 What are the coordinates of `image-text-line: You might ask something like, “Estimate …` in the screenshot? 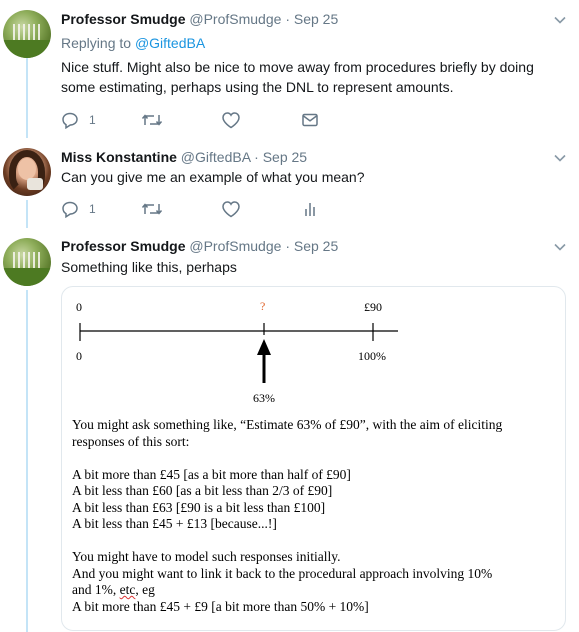 It's located at (287, 424).